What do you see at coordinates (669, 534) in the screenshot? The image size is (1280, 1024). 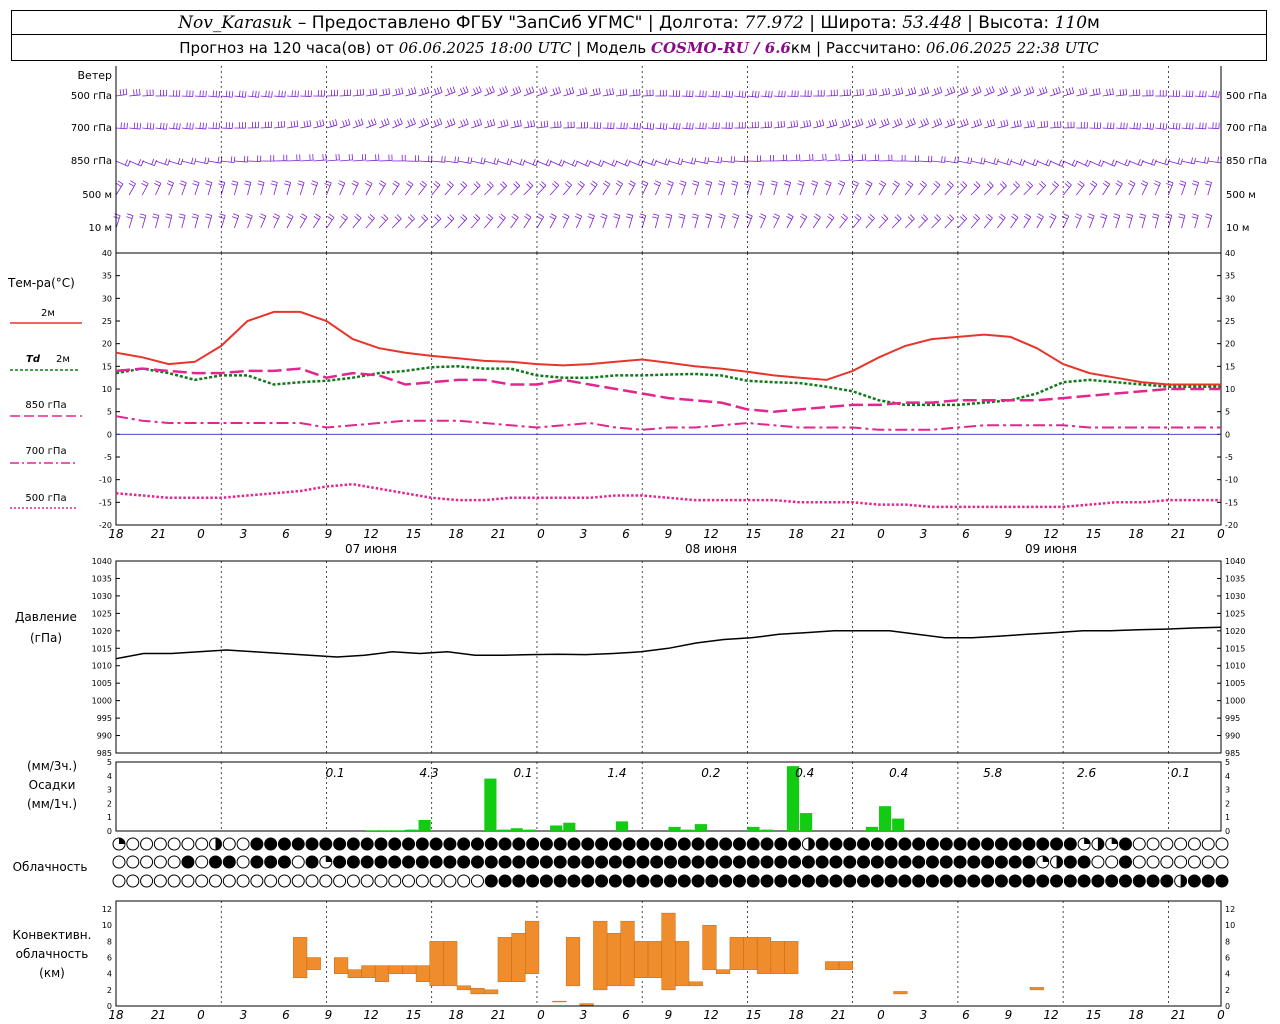 I see `x-tick-label: 9` at bounding box center [669, 534].